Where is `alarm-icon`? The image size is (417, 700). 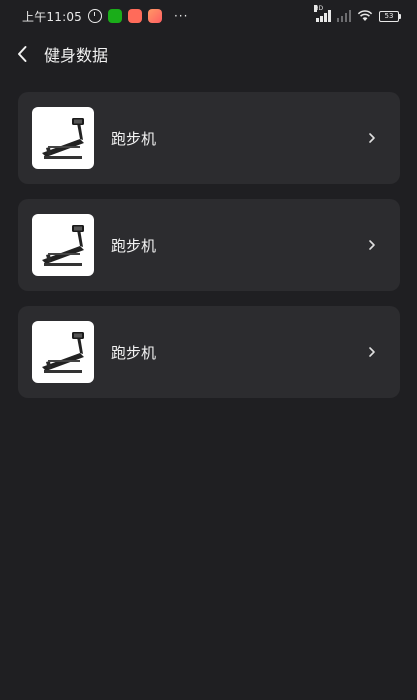 alarm-icon is located at coordinates (94, 16).